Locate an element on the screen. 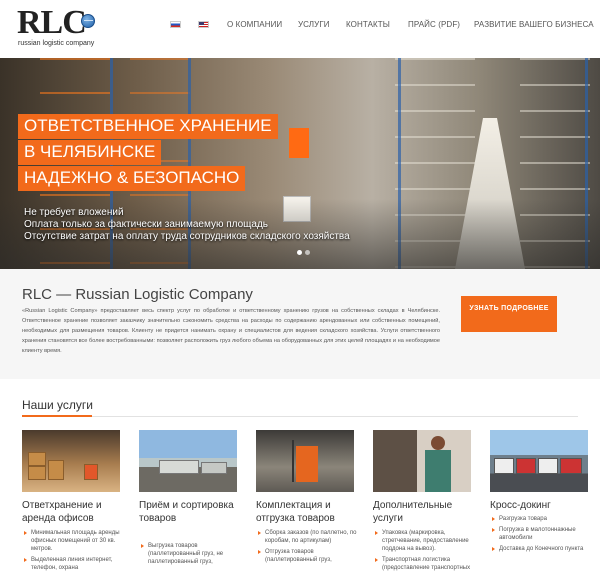 This screenshot has height=579, width=600. person-head is located at coordinates (438, 443).